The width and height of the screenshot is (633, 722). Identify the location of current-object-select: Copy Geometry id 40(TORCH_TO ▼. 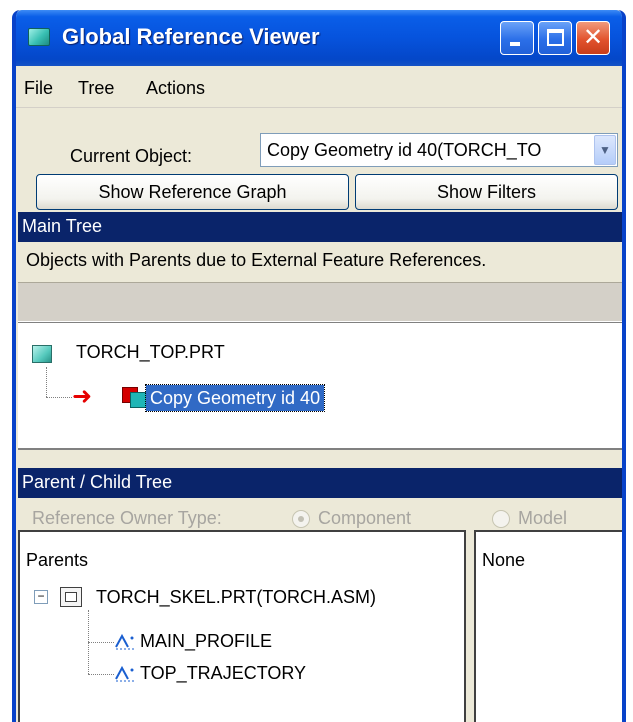
(439, 150).